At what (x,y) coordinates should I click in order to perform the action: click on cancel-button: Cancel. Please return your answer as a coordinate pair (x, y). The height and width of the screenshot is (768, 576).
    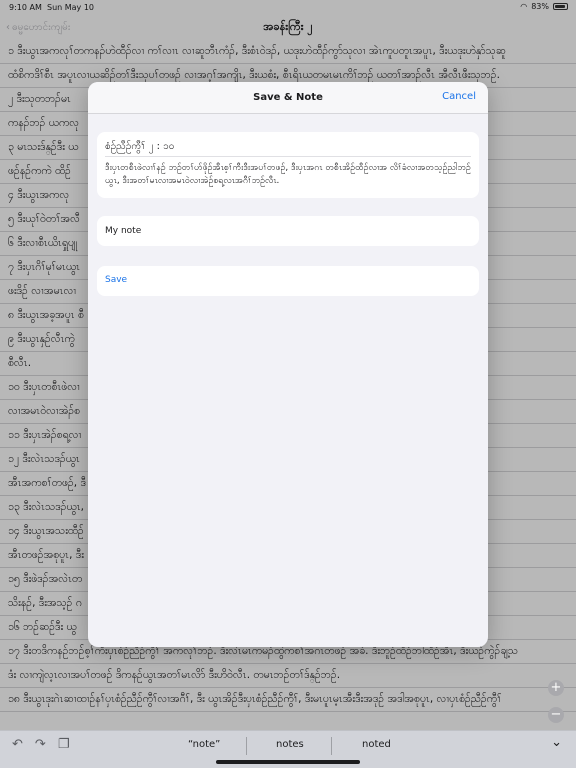
    Looking at the image, I should click on (459, 96).